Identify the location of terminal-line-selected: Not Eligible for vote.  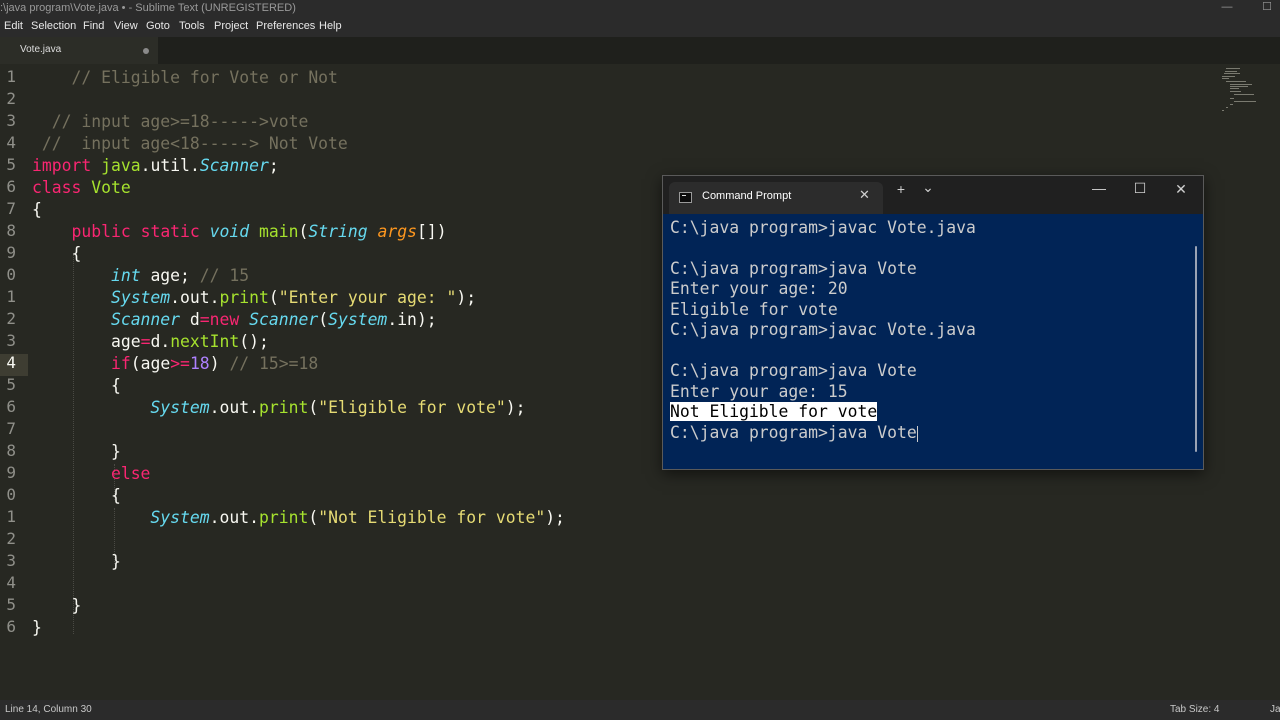
(774, 412).